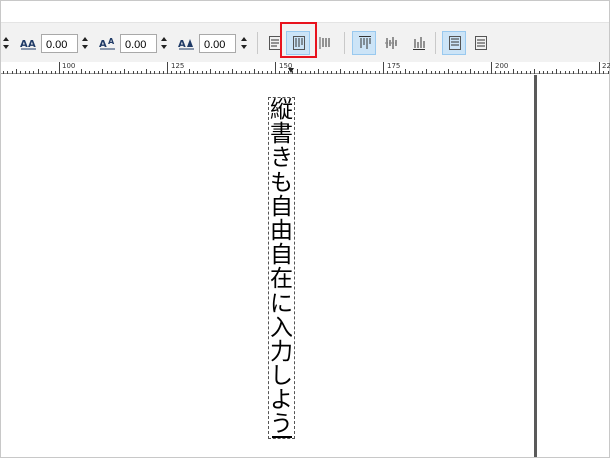 Image resolution: width=610 pixels, height=458 pixels. I want to click on kerning-input, so click(217, 43).